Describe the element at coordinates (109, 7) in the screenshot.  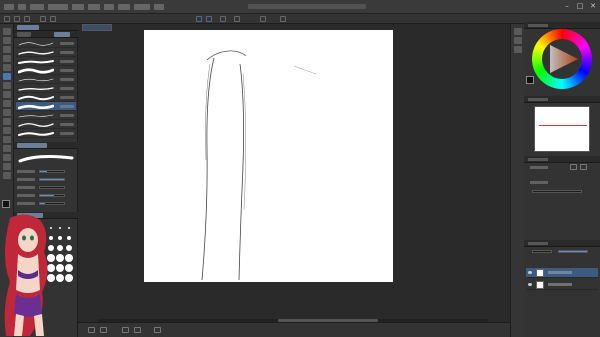
I see `menu-view` at that location.